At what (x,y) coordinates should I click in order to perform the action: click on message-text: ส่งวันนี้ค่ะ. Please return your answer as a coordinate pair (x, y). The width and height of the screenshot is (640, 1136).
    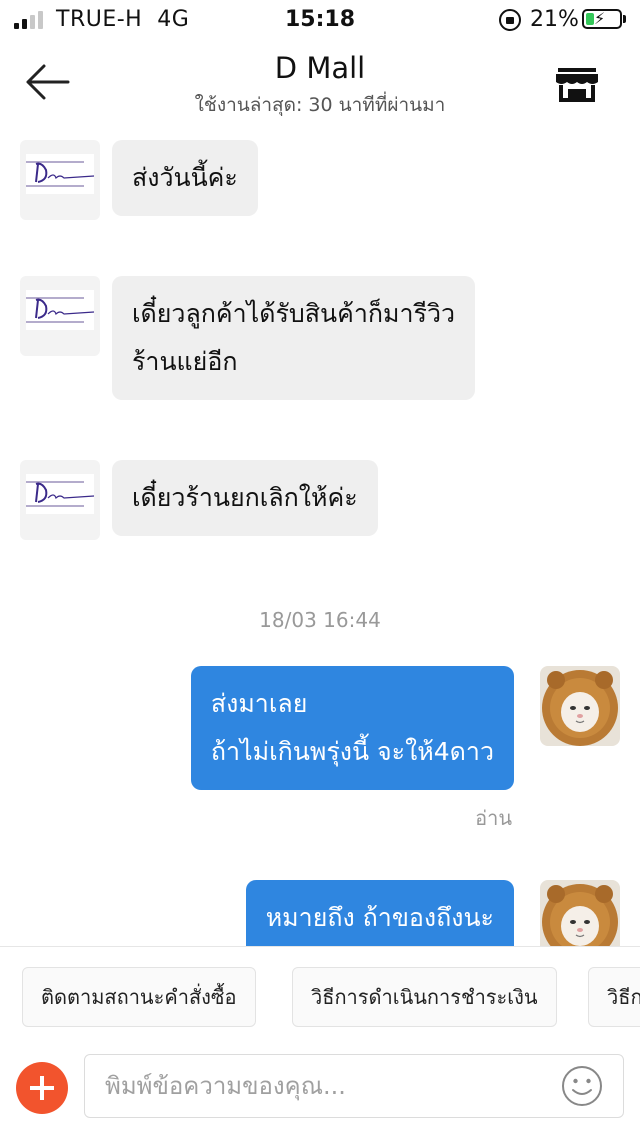
    Looking at the image, I should click on (185, 177).